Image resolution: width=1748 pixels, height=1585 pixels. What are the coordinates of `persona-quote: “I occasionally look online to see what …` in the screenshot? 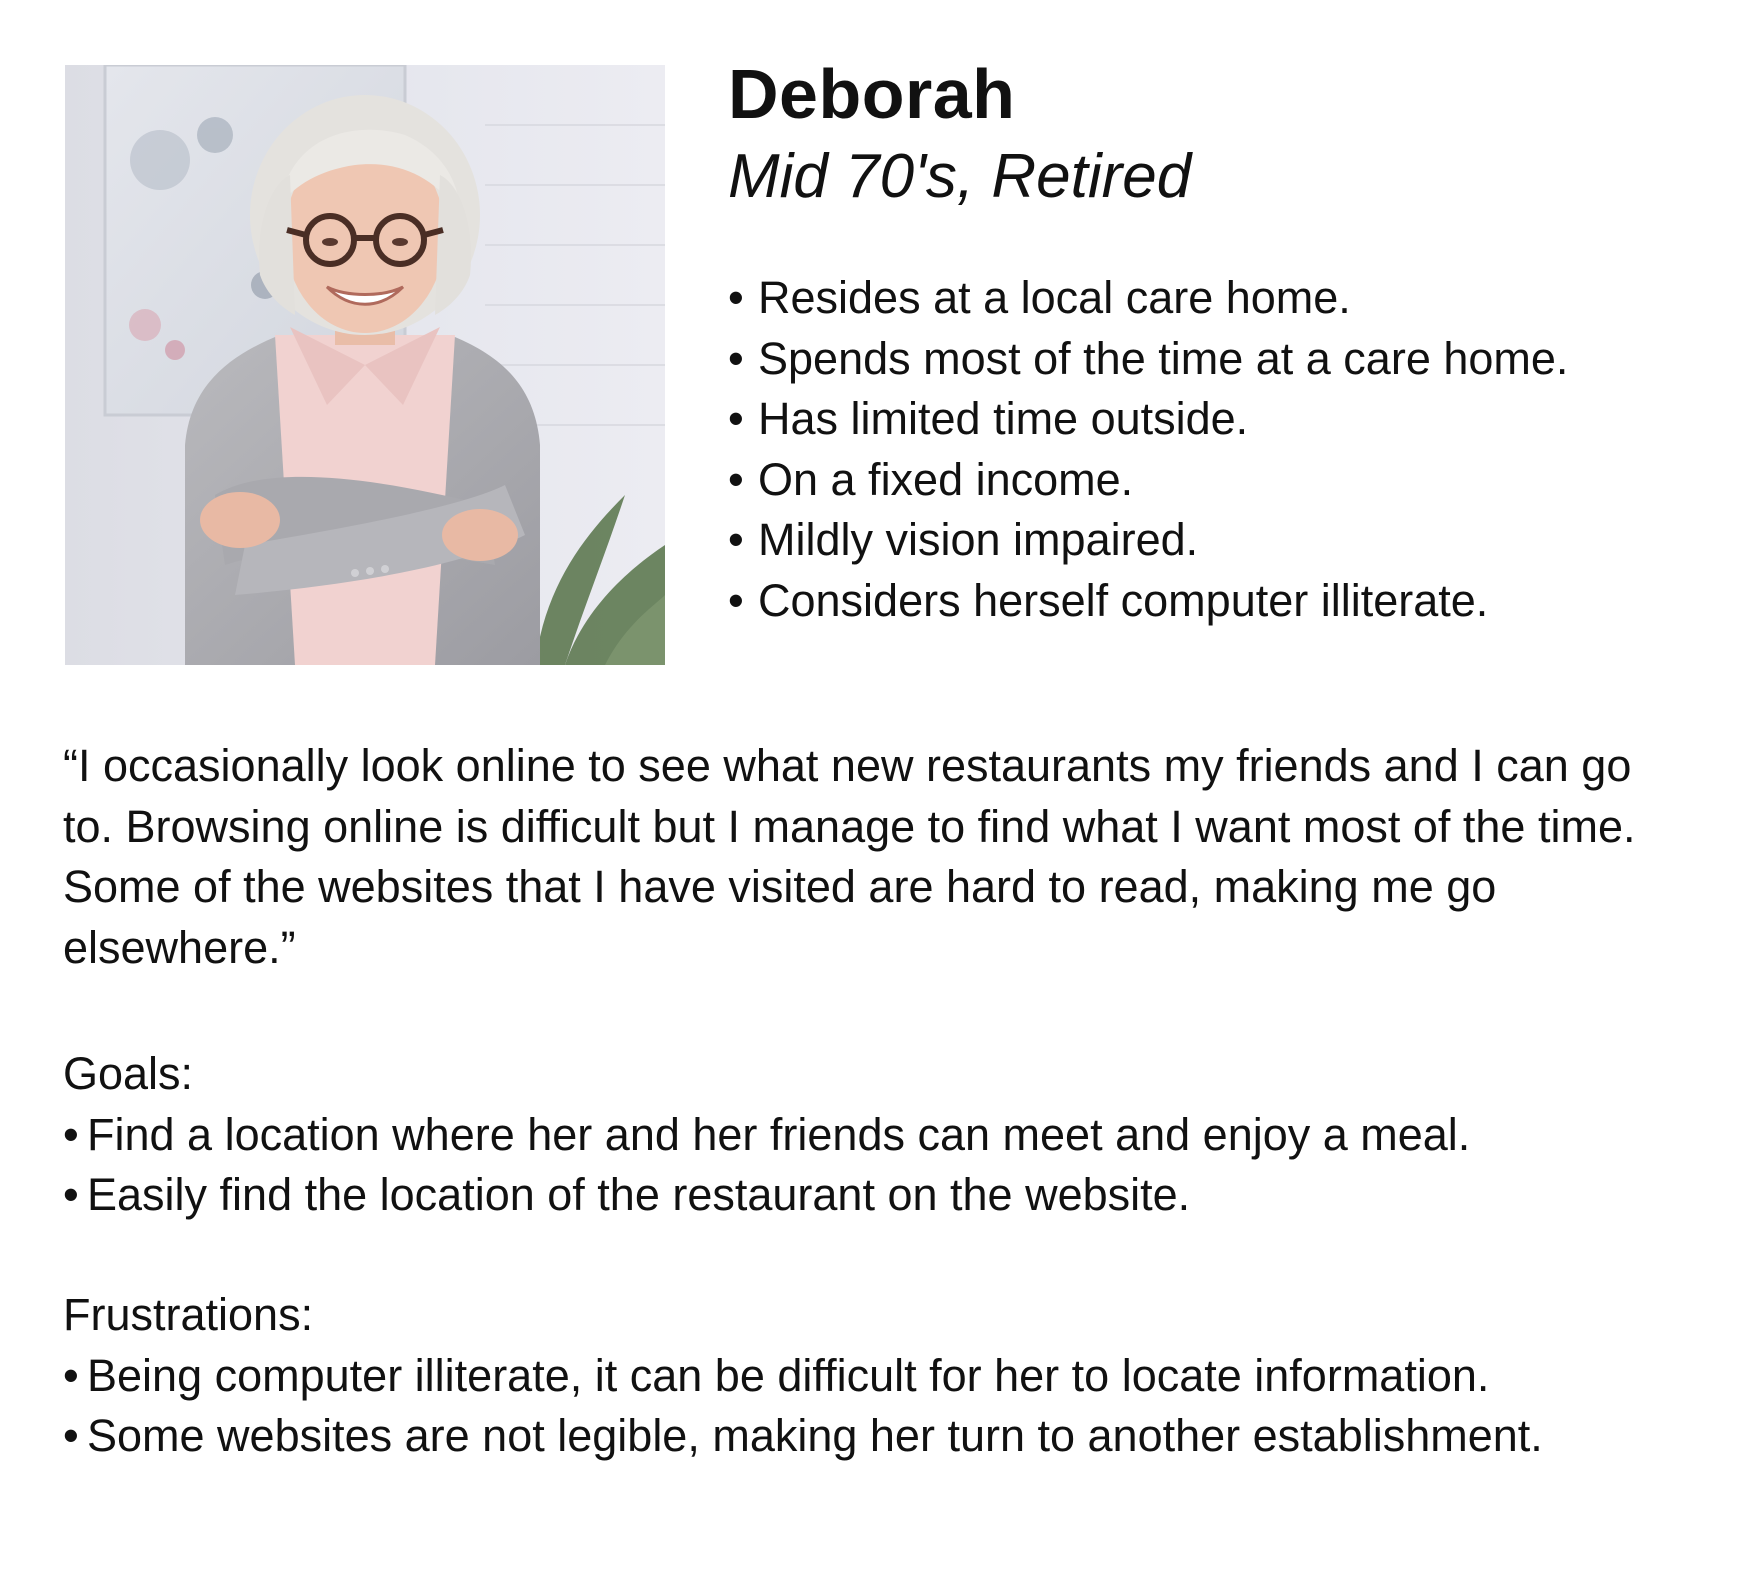 It's located at (849, 856).